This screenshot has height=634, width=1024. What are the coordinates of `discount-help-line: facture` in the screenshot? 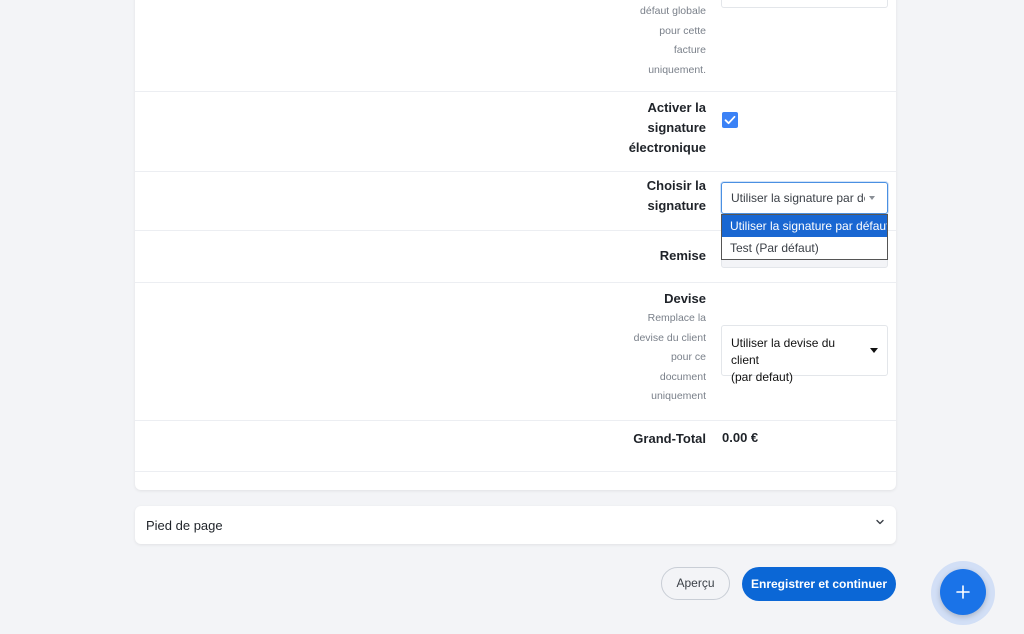 It's located at (689, 50).